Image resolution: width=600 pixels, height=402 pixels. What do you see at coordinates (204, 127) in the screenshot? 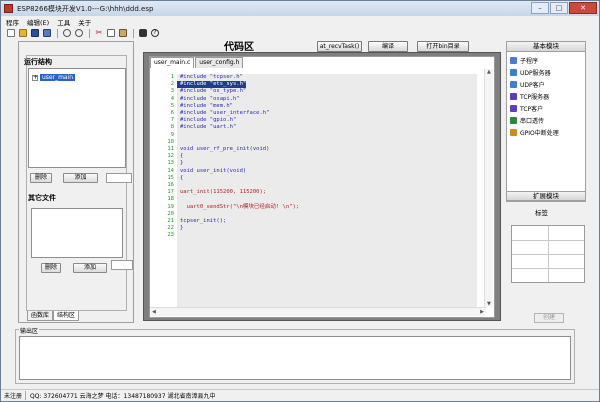
I see `code-line: 8 #include "uart.h"` at bounding box center [204, 127].